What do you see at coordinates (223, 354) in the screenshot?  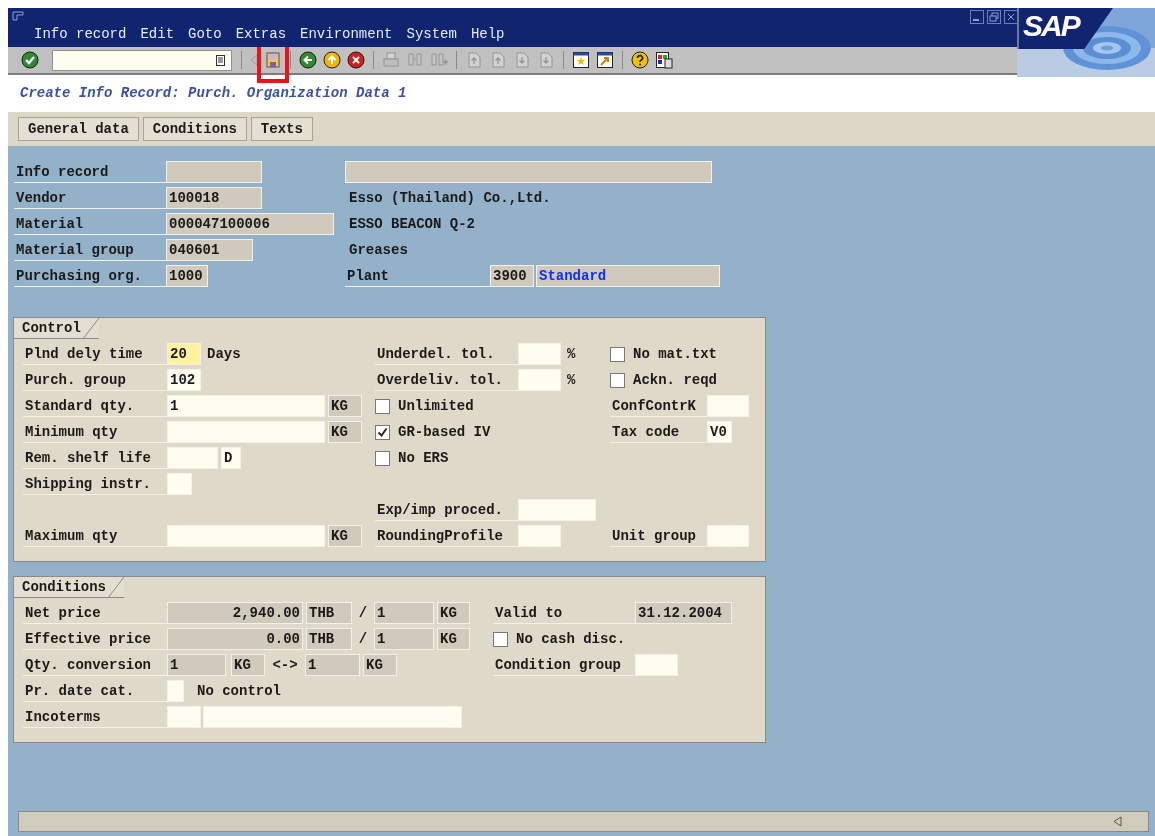 I see `unit-text: Days` at bounding box center [223, 354].